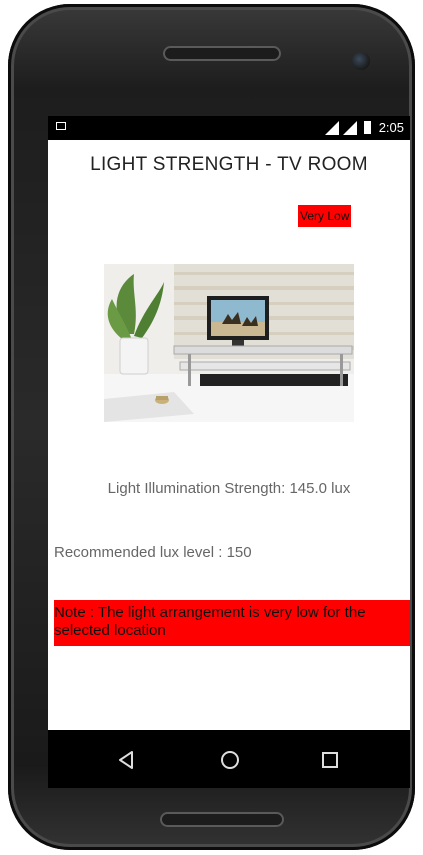 This screenshot has height=855, width=423. Describe the element at coordinates (222, 53) in the screenshot. I see `earpiece-speaker` at that location.